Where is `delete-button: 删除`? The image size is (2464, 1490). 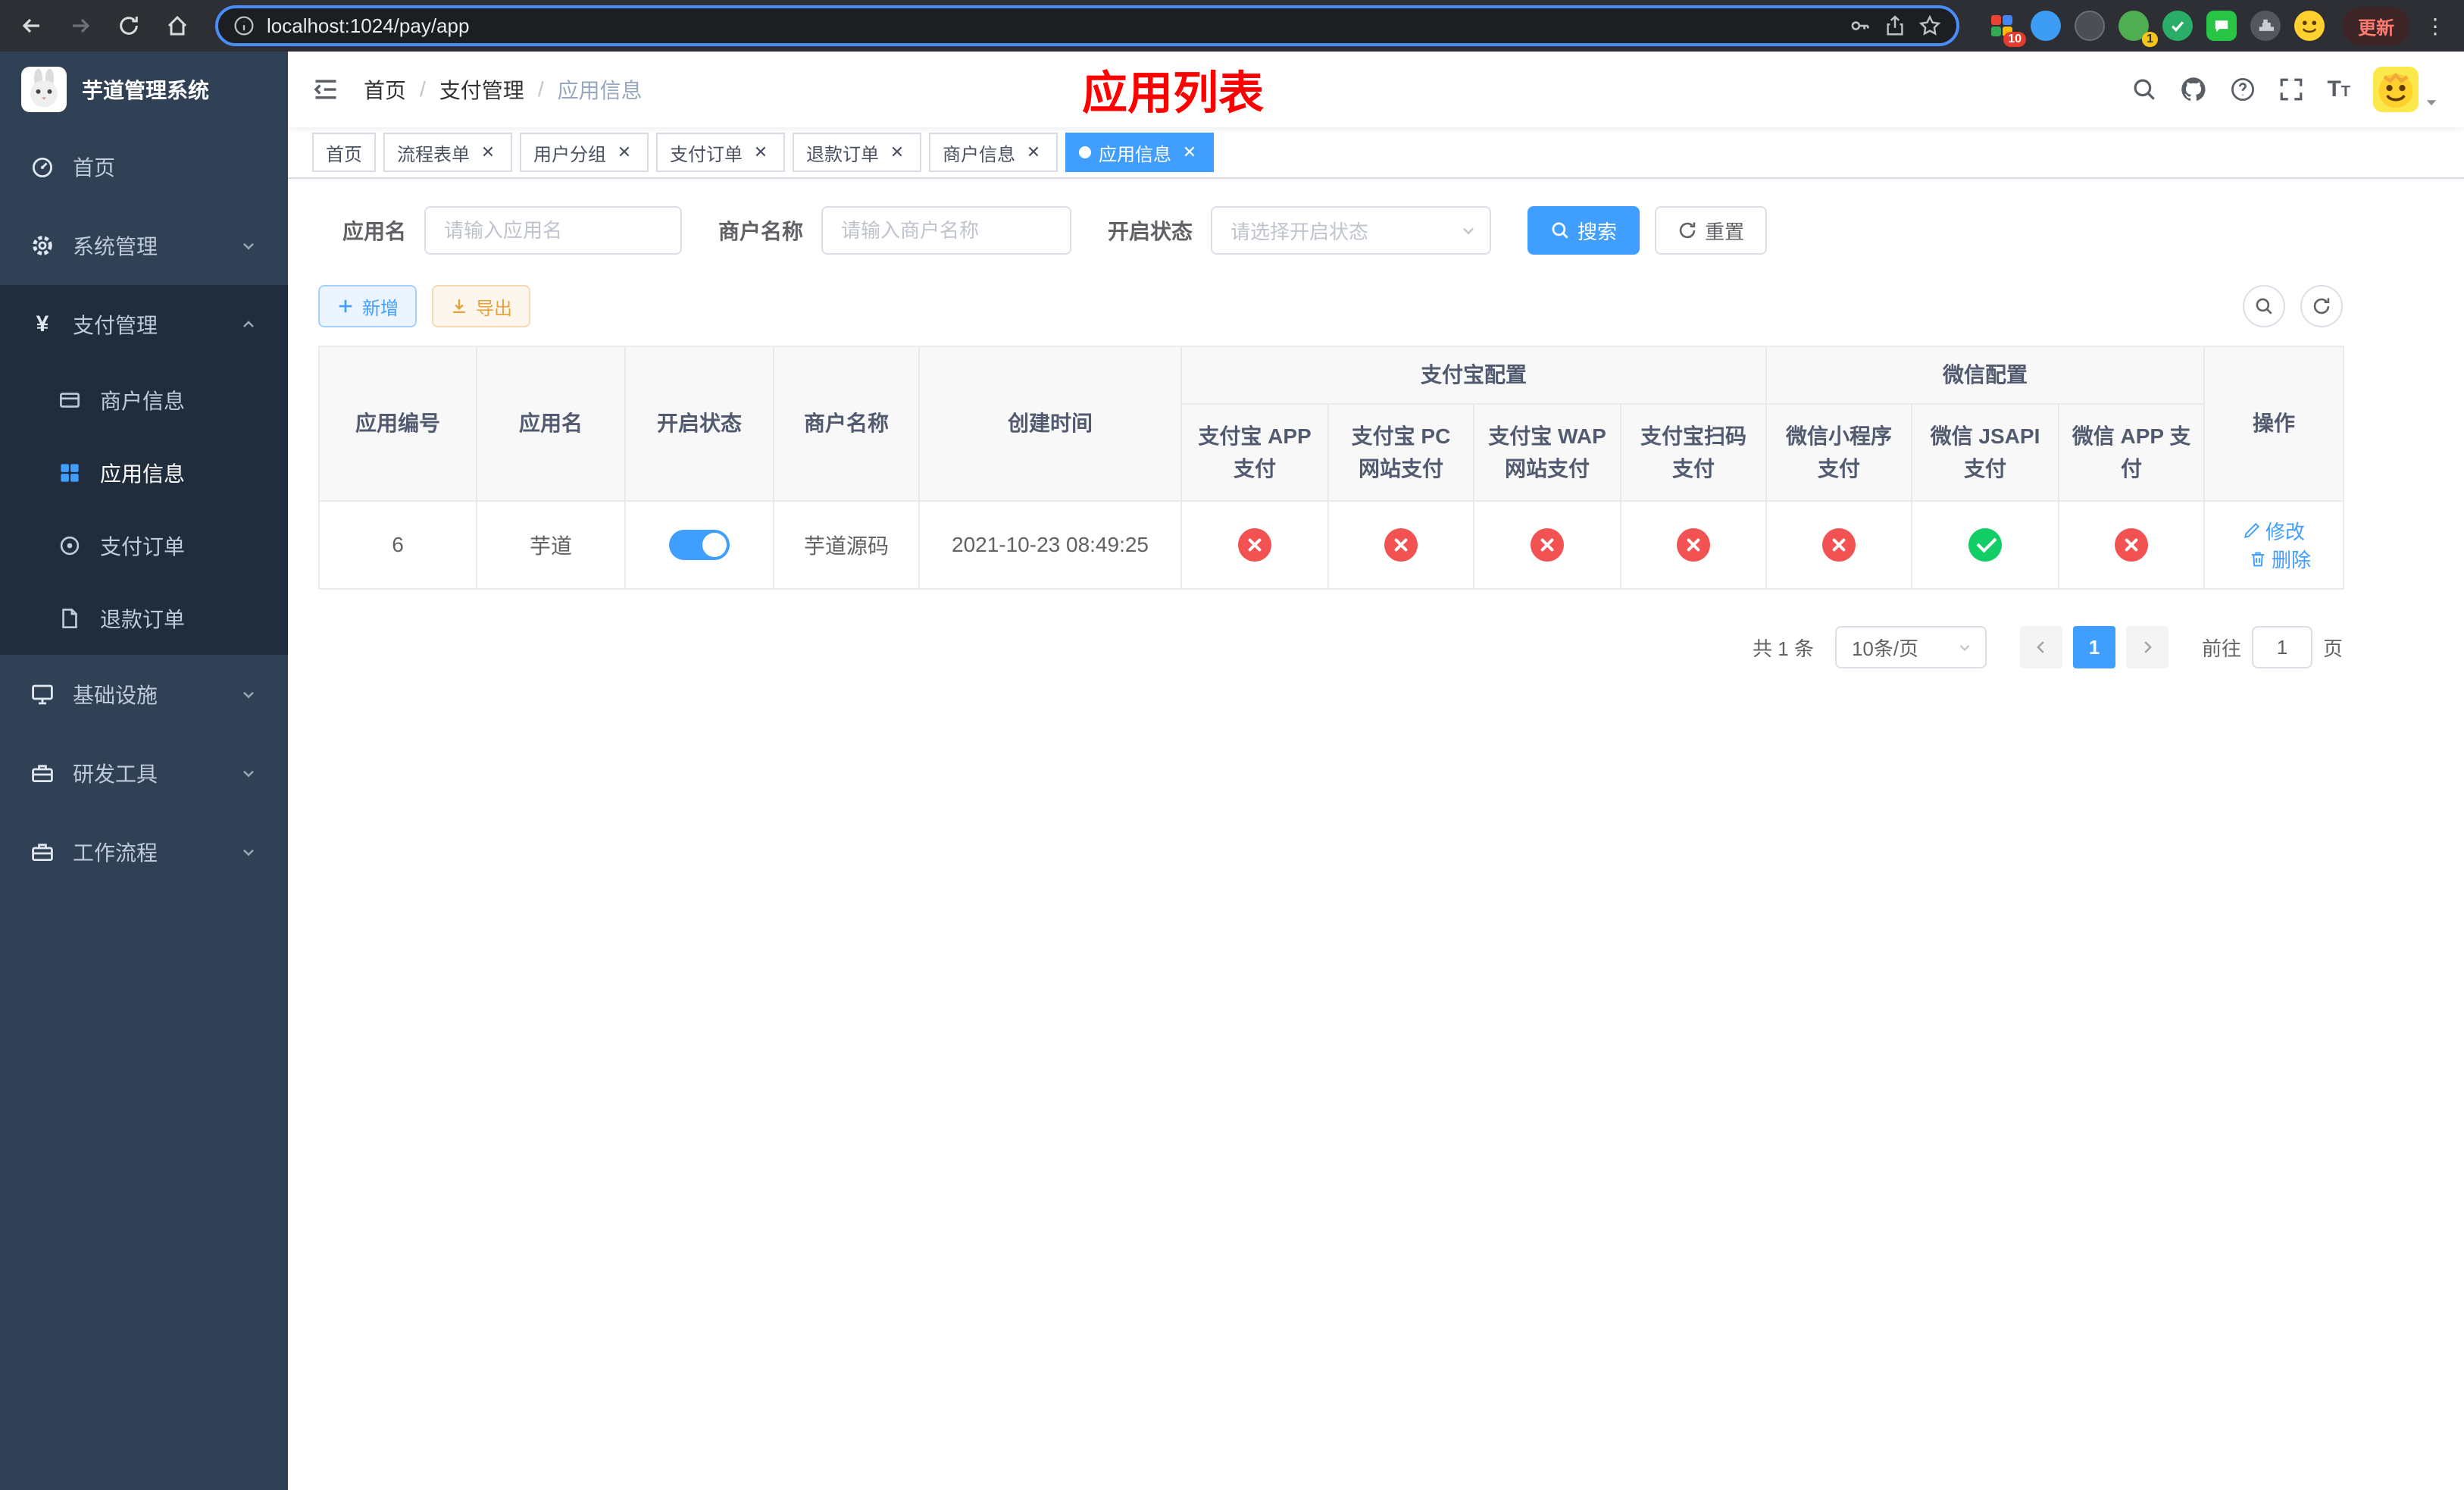
delete-button: 删除 is located at coordinates (2280, 559).